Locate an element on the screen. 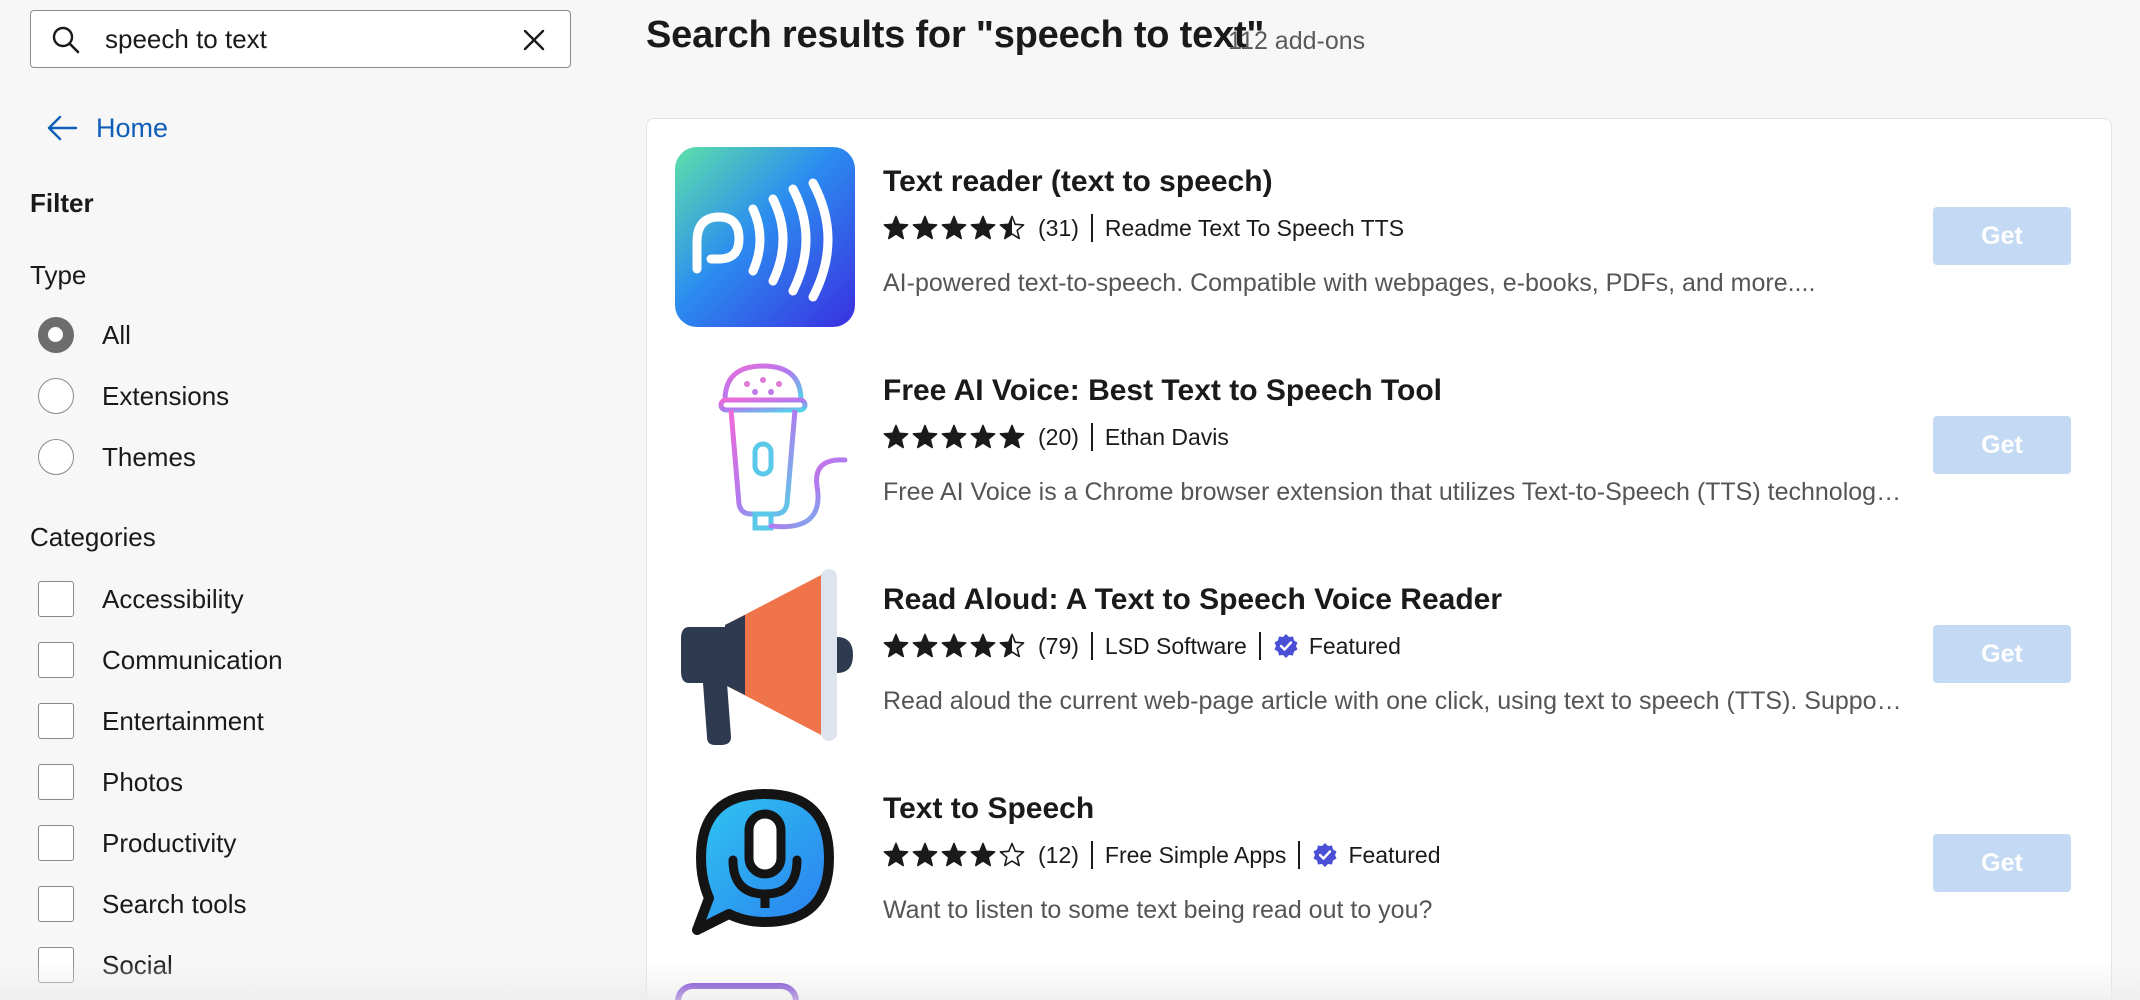 This screenshot has height=1000, width=2140. item-name: Text reader (text to speech) is located at coordinates (1078, 182).